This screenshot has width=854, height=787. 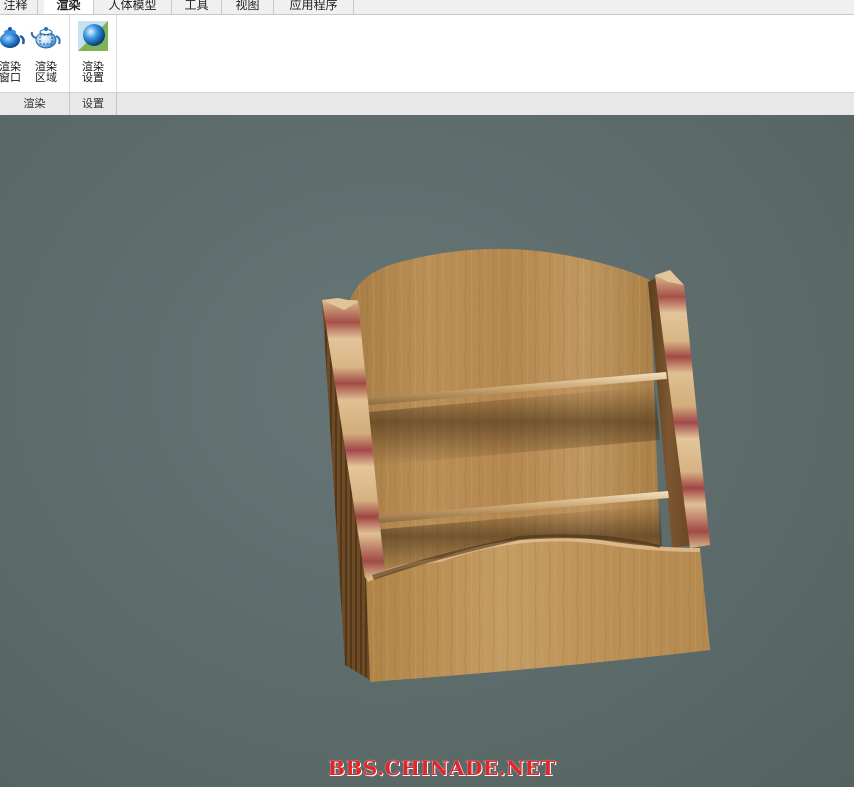 I want to click on ribbon-tab-bar: 注释 渲染 人体模型 工具 视图 应用程序, so click(x=427, y=7).